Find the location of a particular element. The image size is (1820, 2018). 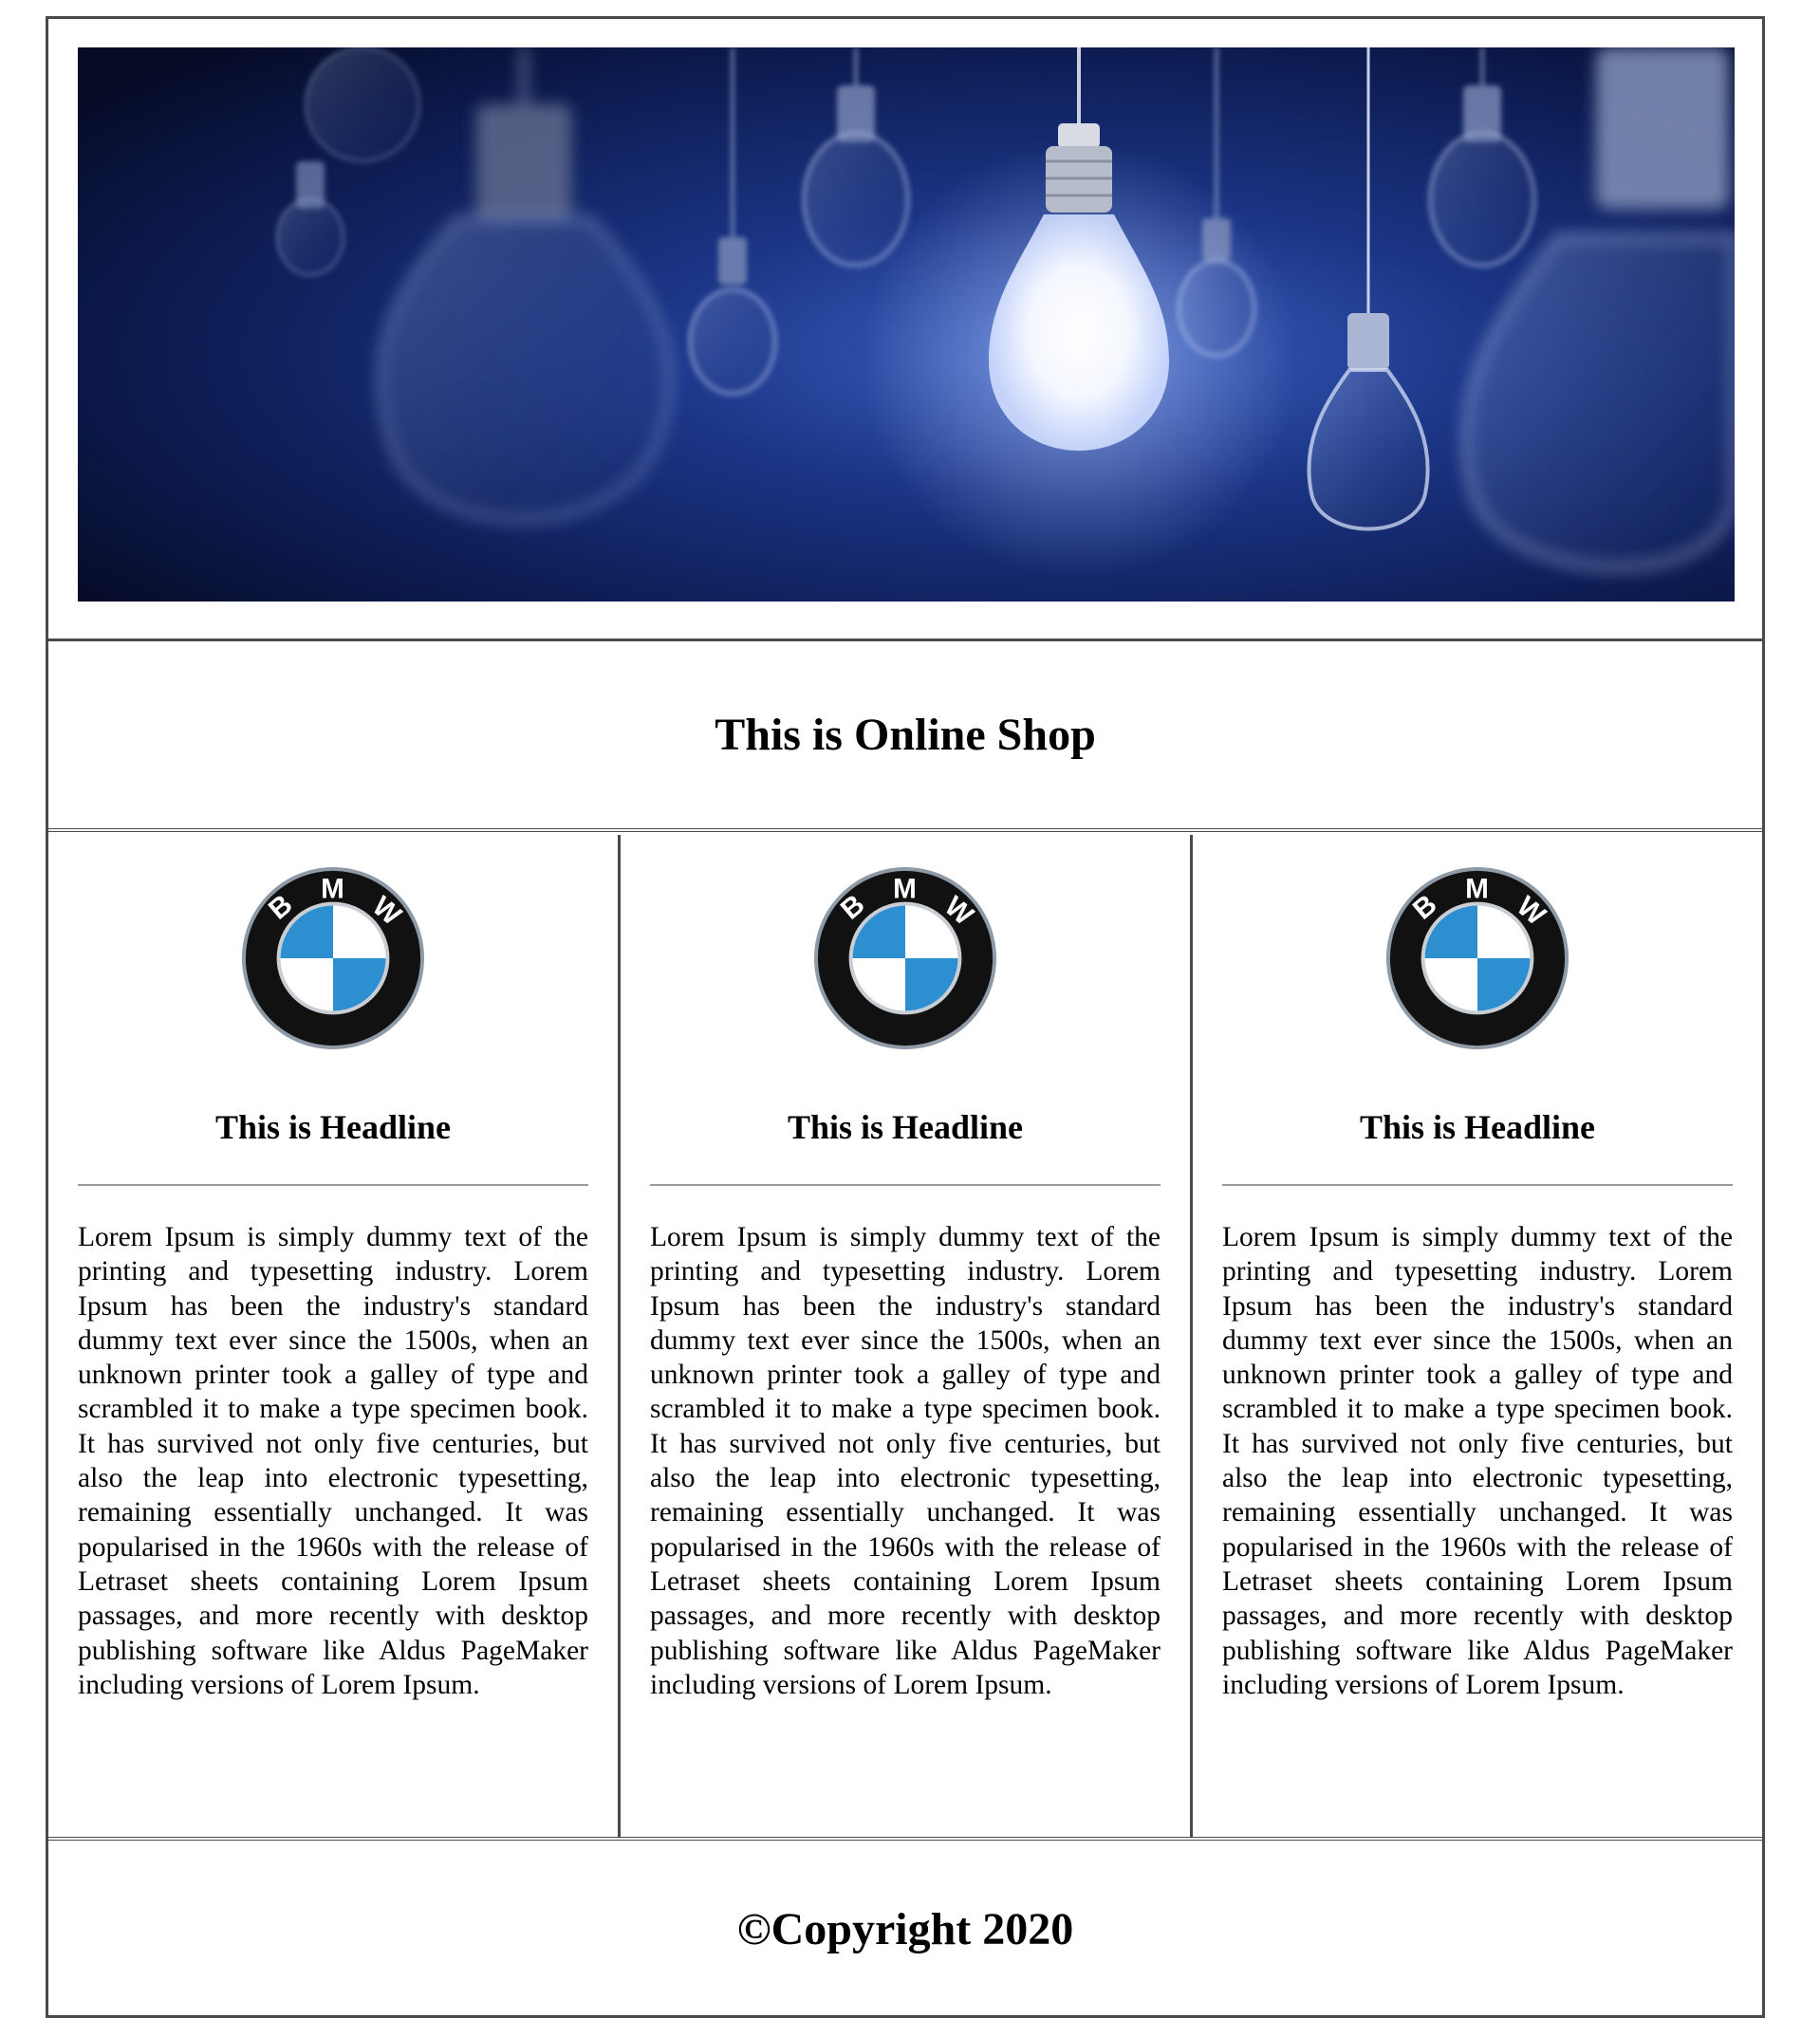

title-section: This is Online Shop is located at coordinates (905, 736).